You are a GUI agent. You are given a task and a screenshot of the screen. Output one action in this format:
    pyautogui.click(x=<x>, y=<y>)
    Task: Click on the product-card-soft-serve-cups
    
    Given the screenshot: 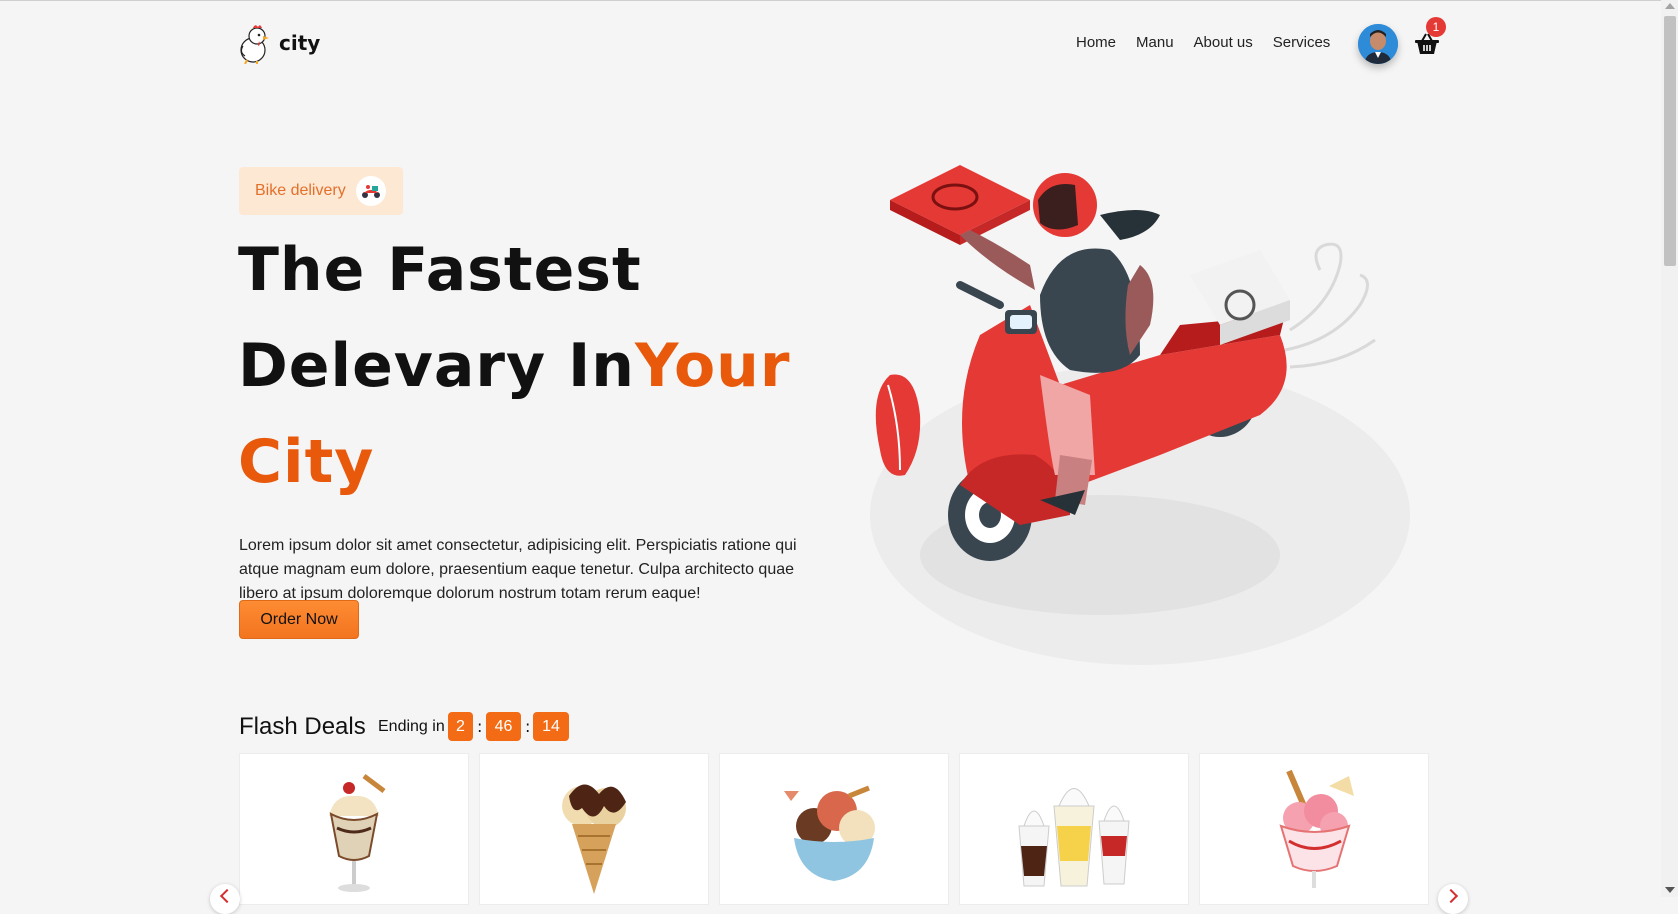 What is the action you would take?
    pyautogui.click(x=1074, y=829)
    